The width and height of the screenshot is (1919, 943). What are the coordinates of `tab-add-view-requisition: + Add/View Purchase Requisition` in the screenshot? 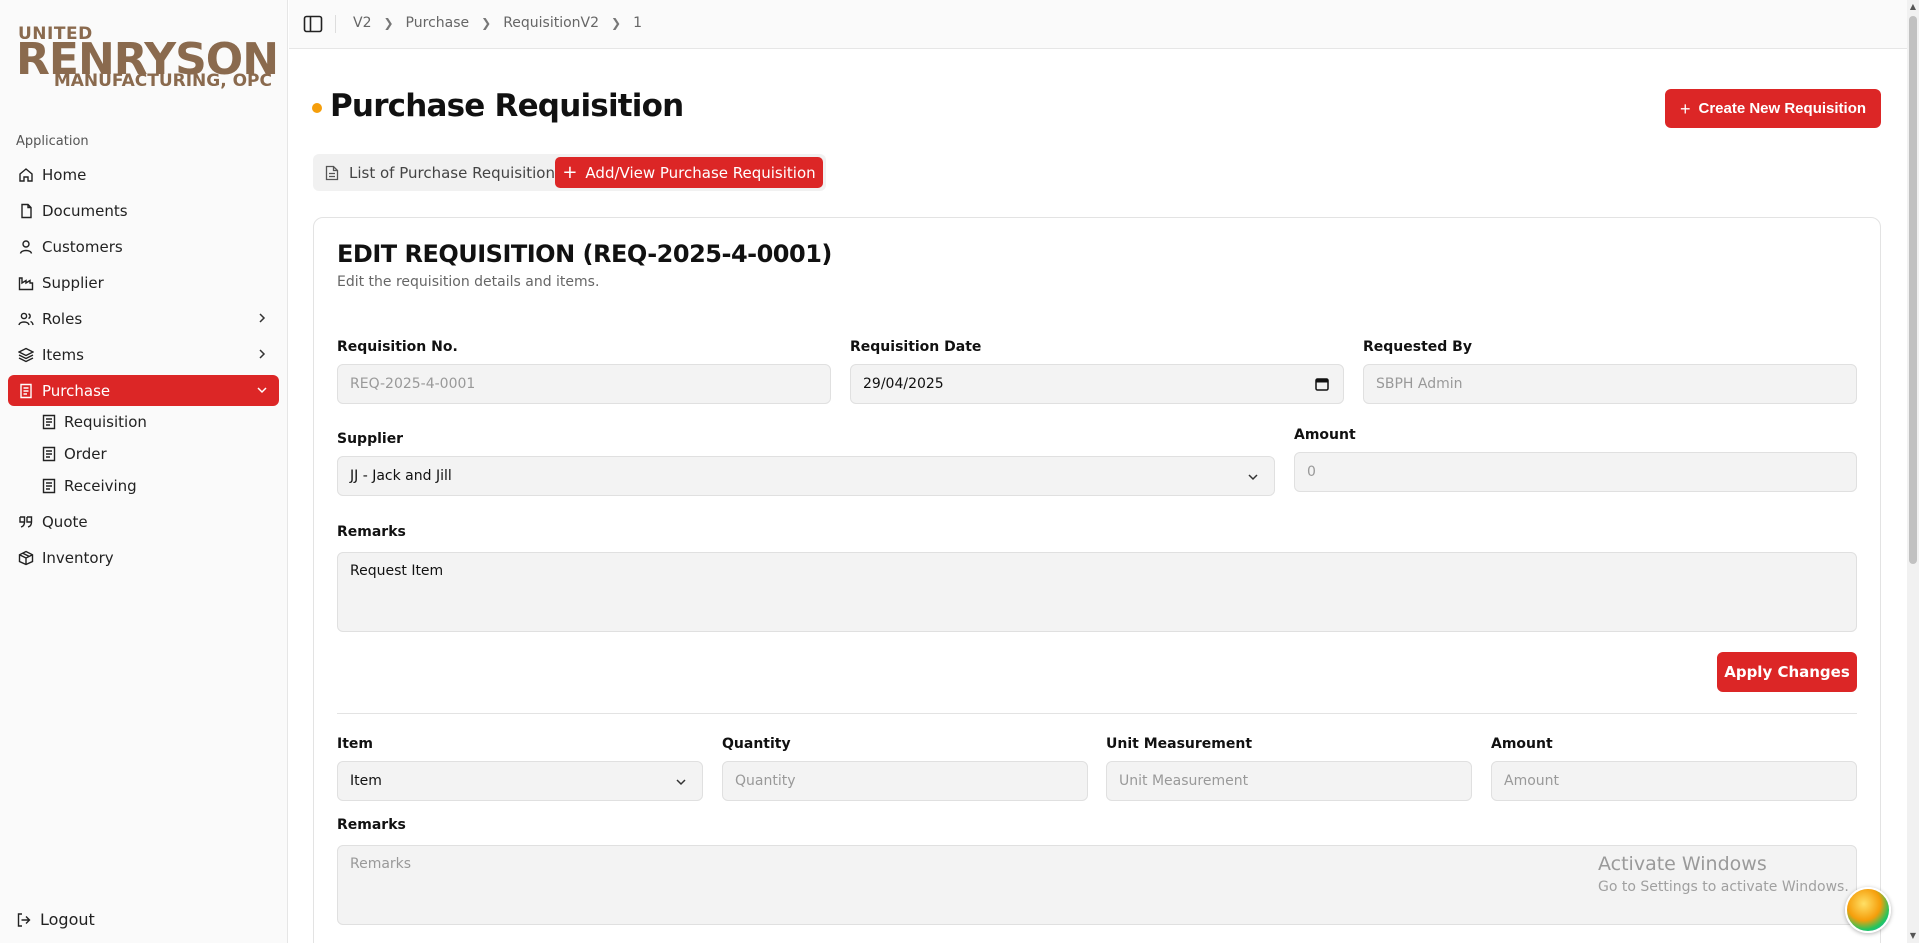 It's located at (689, 172).